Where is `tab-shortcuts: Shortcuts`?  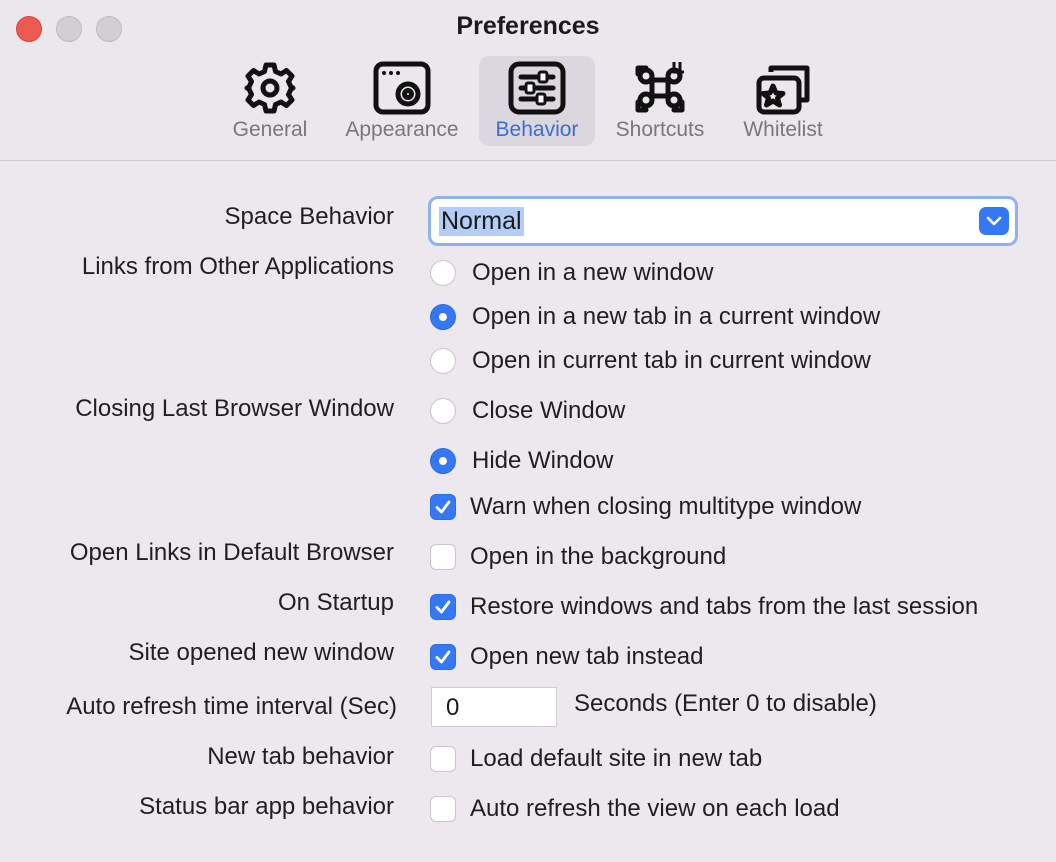 tab-shortcuts: Shortcuts is located at coordinates (660, 101).